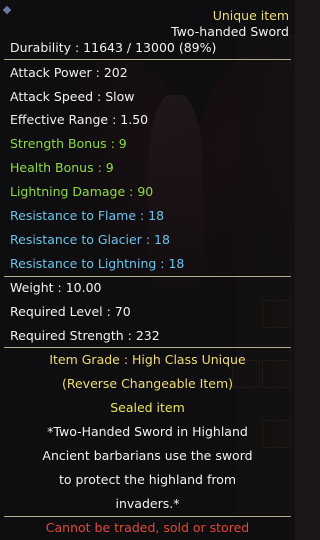 This screenshot has height=540, width=320. I want to click on stat-effective-range: Effective Range : 1.50, so click(79, 119).